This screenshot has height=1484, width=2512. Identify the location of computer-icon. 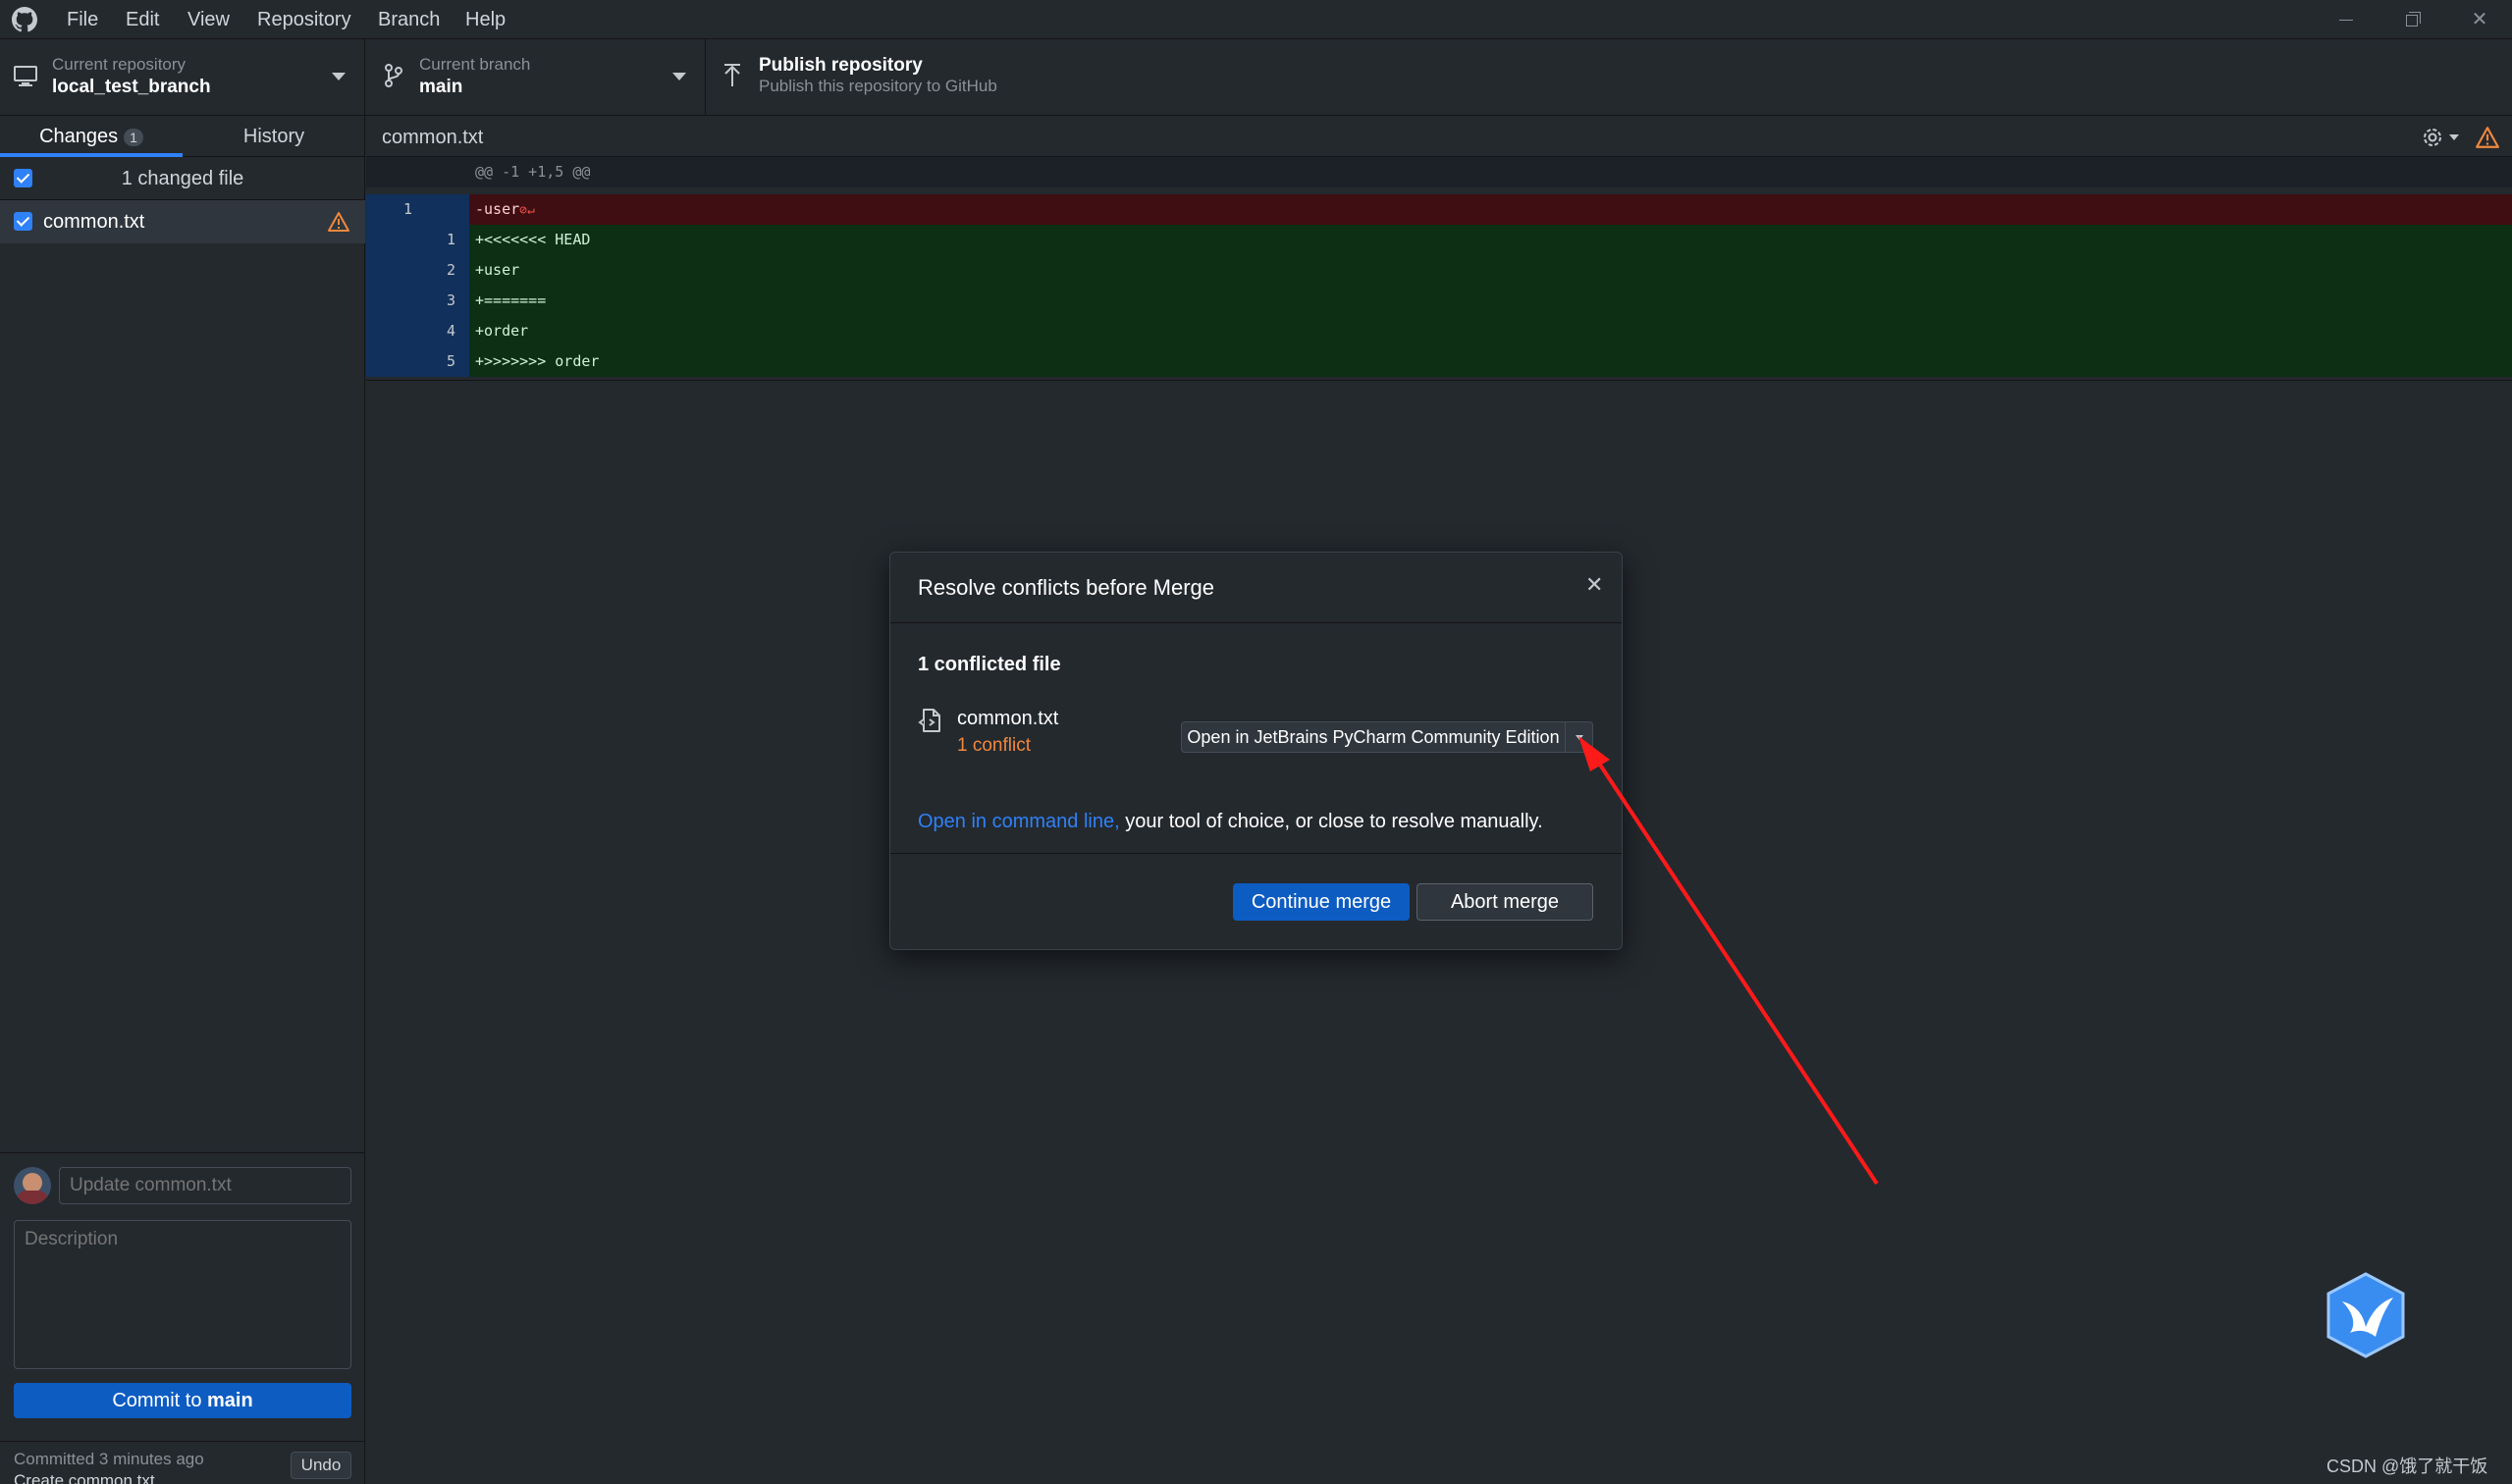
(25, 76).